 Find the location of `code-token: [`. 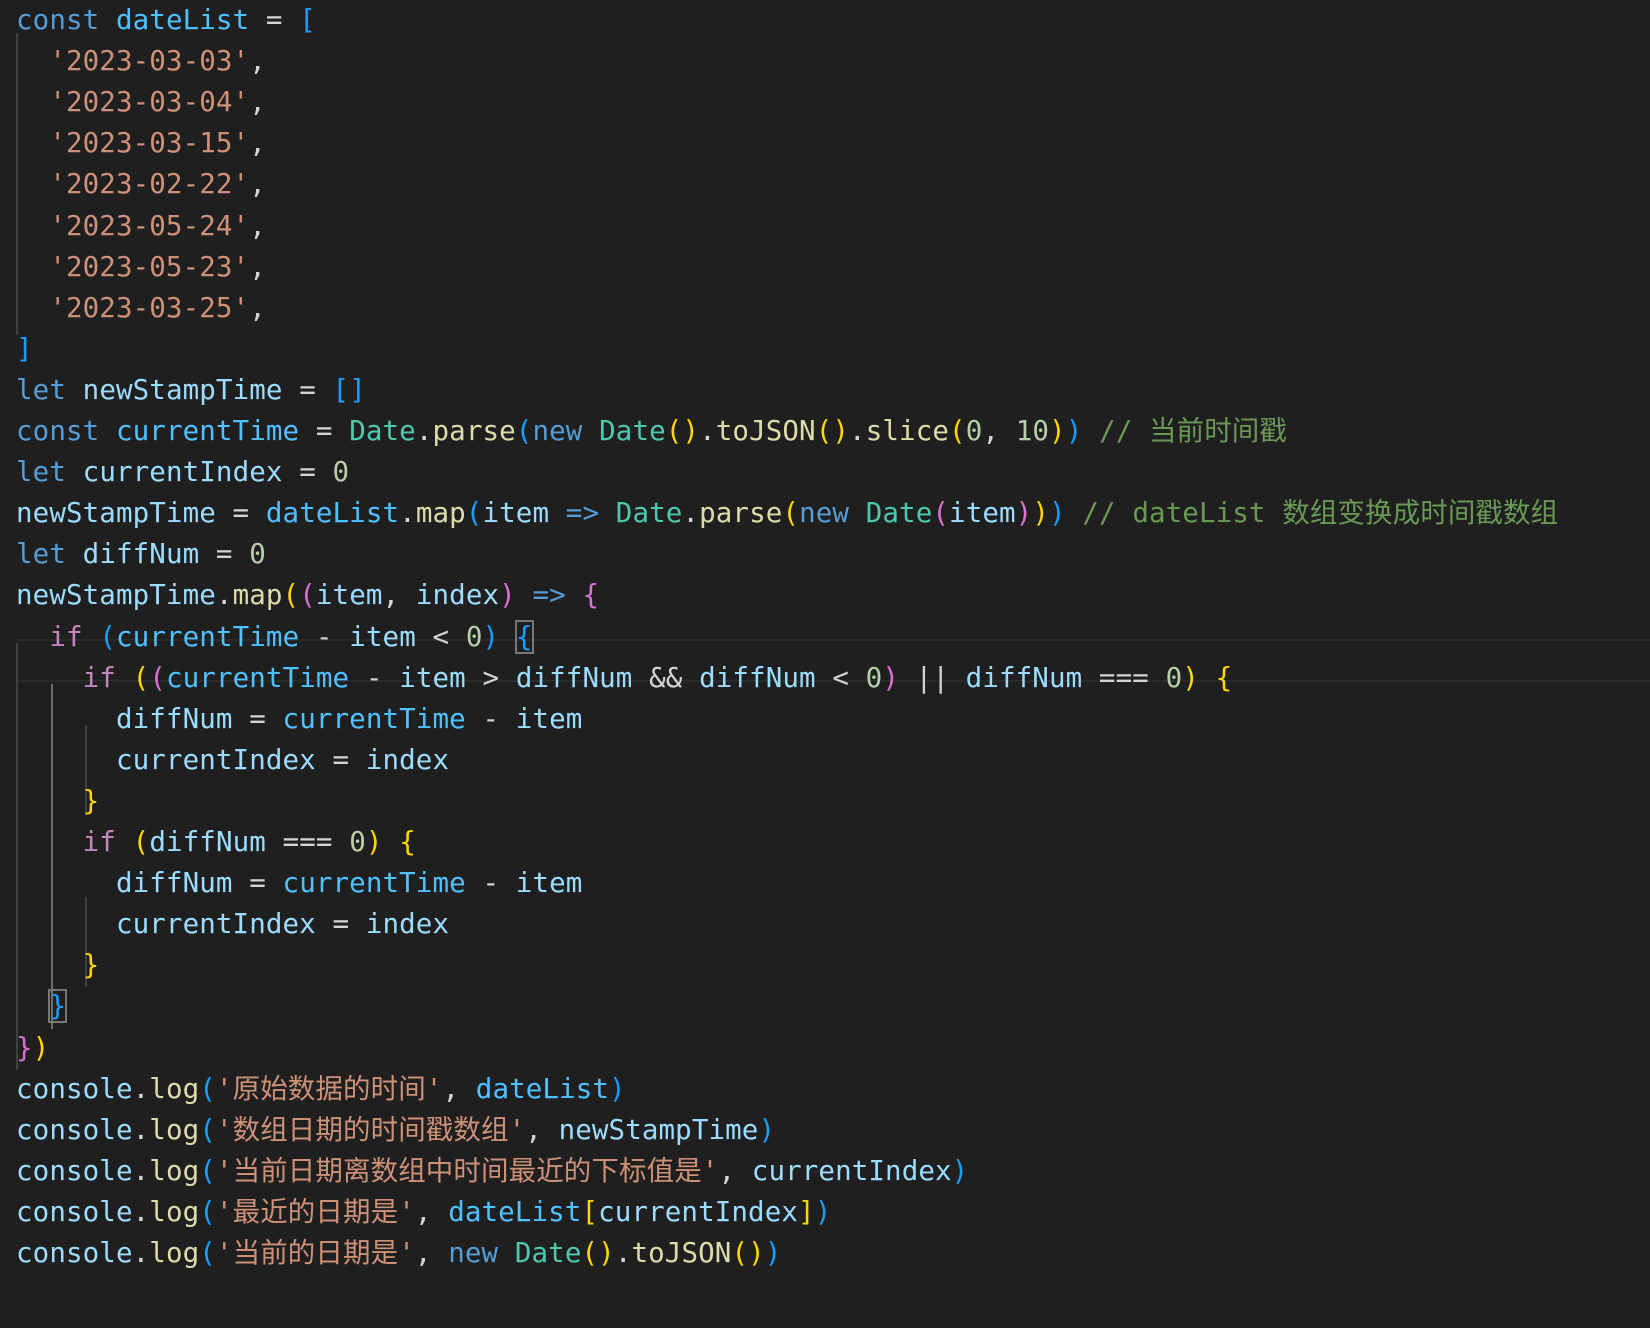

code-token: [ is located at coordinates (590, 1211).